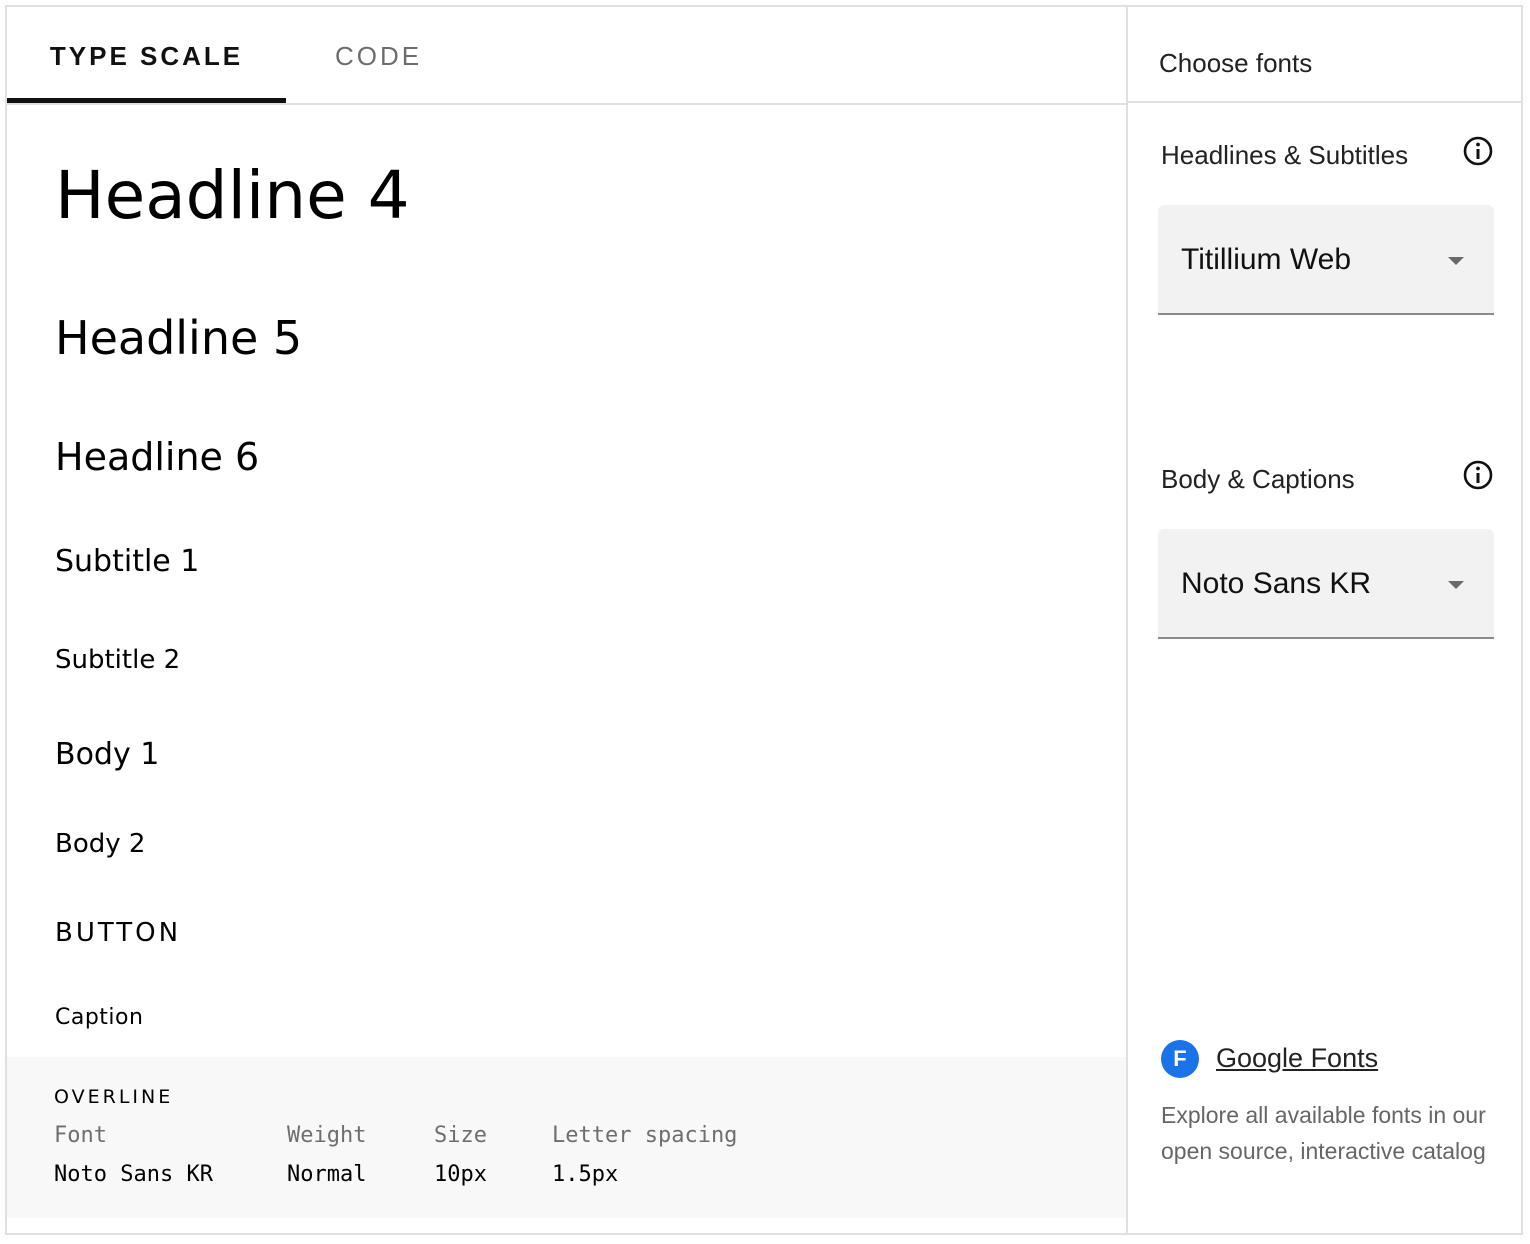 The height and width of the screenshot is (1244, 1530). I want to click on headline-6-sample: Headline 6, so click(157, 457).